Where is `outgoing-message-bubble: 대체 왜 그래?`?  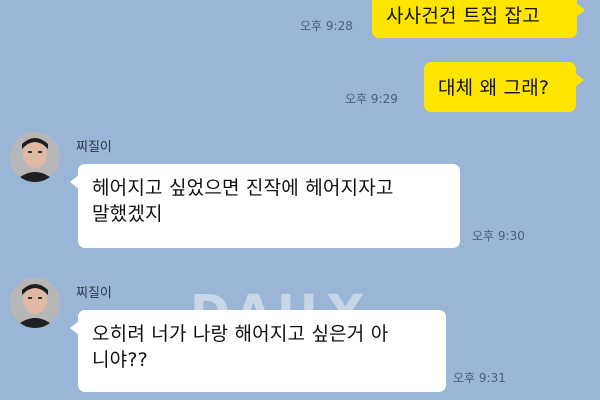 outgoing-message-bubble: 대체 왜 그래? is located at coordinates (504, 87).